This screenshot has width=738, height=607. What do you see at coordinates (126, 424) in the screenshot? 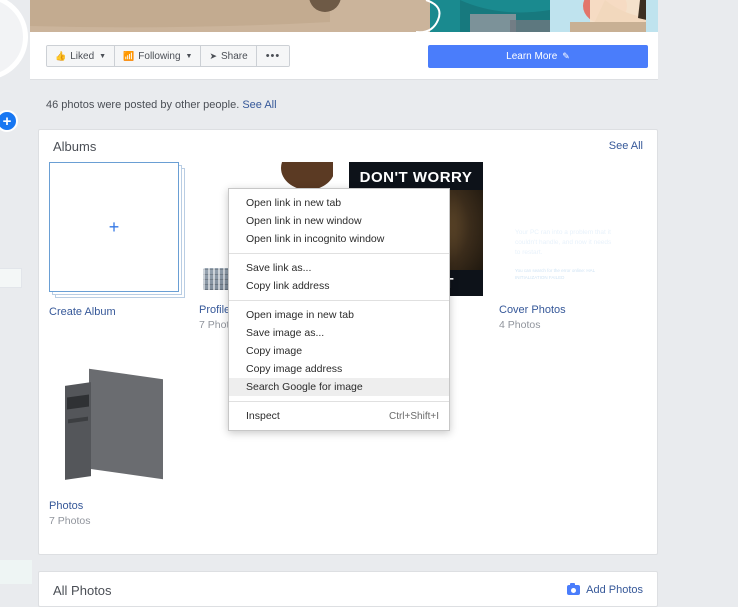
I see `pc-side-panel` at bounding box center [126, 424].